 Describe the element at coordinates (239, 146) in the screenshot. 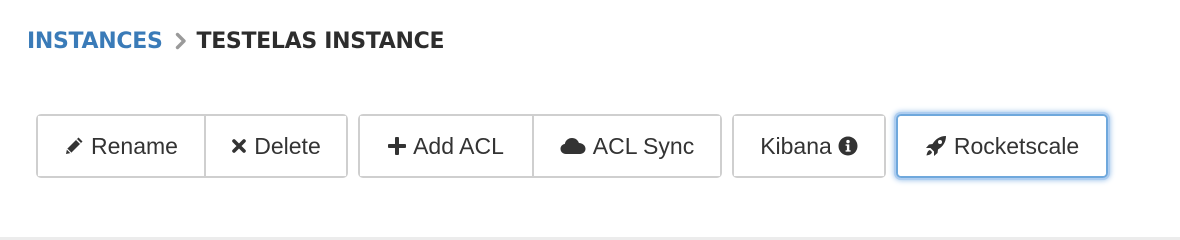

I see `close-icon` at that location.